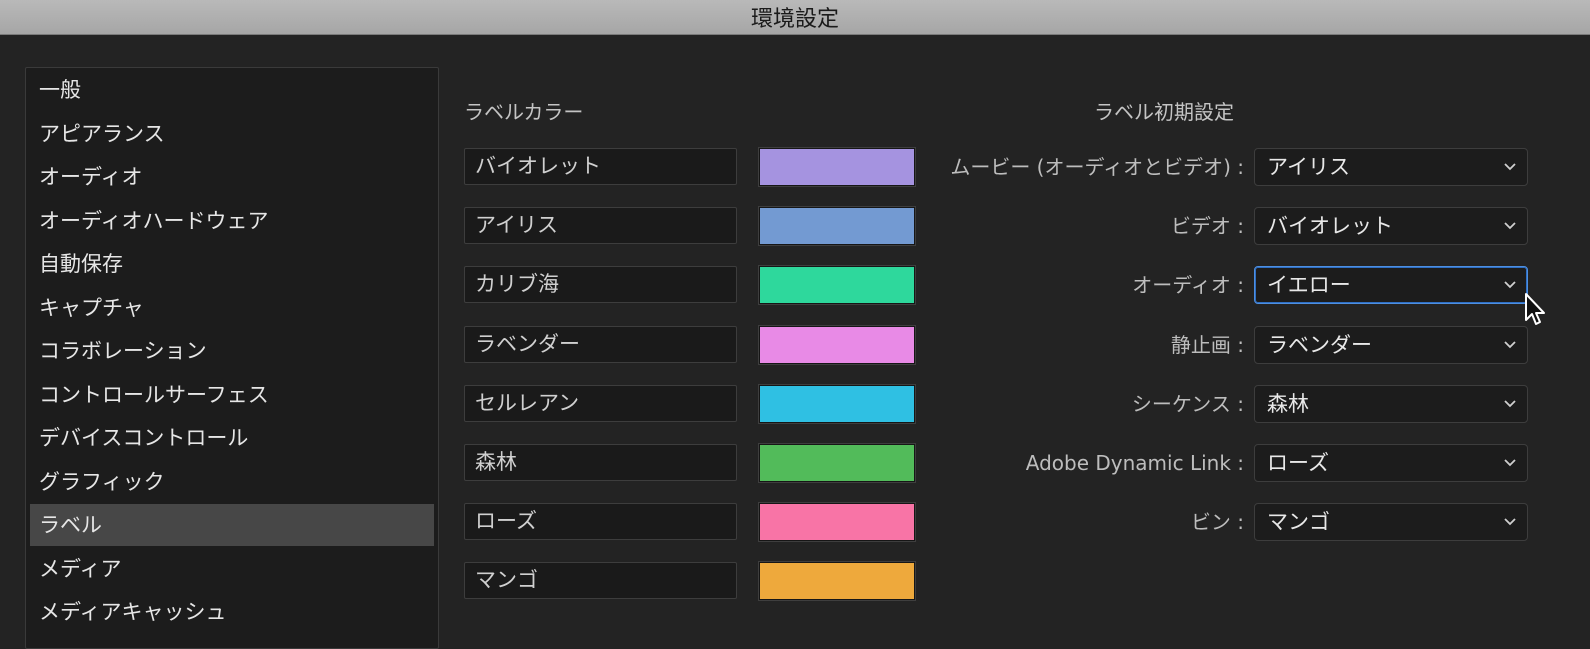 This screenshot has height=649, width=1590. What do you see at coordinates (1391, 167) in the screenshot?
I see `label-default-dropdown: アイリス` at bounding box center [1391, 167].